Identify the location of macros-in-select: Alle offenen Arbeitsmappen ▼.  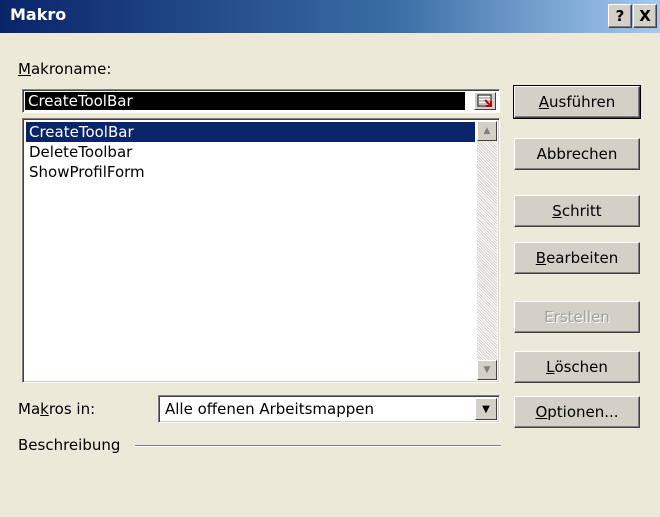
(329, 409).